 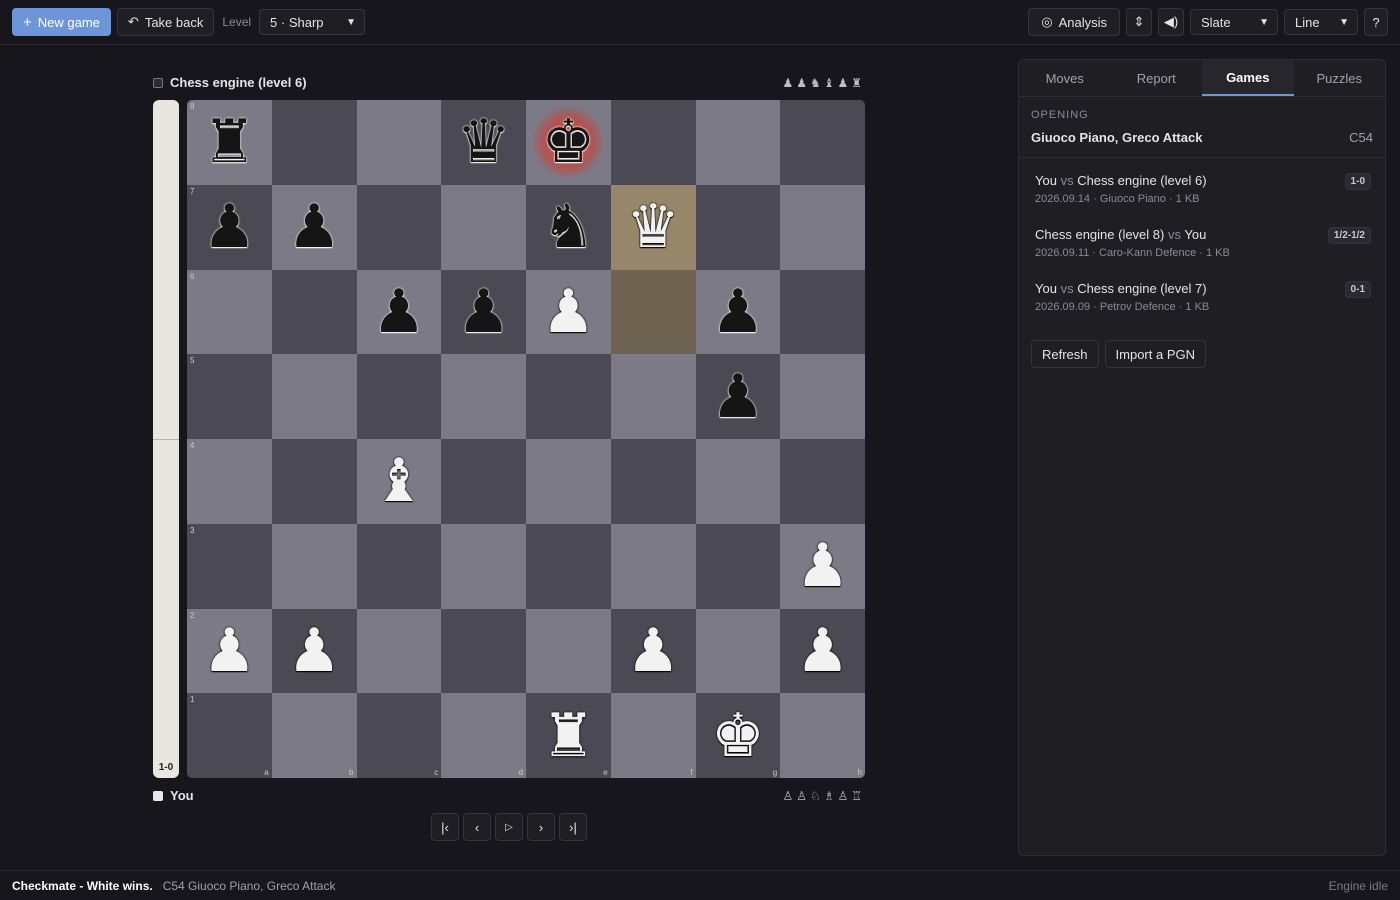 I want to click on flip-board-button: ⇕, so click(x=1139, y=22).